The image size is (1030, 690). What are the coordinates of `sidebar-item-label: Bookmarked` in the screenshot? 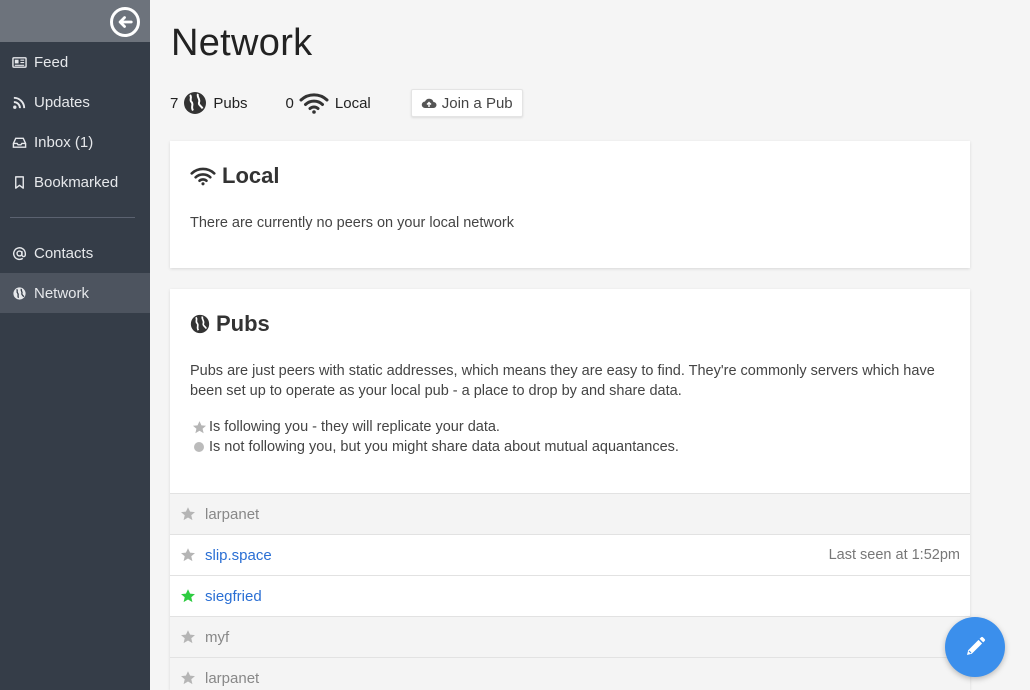 It's located at (76, 182).